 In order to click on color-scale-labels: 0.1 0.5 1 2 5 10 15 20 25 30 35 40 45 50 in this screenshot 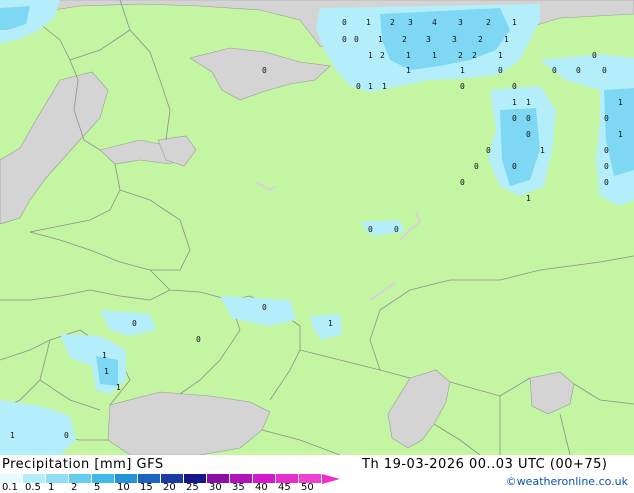, I will do `click(170, 487)`.